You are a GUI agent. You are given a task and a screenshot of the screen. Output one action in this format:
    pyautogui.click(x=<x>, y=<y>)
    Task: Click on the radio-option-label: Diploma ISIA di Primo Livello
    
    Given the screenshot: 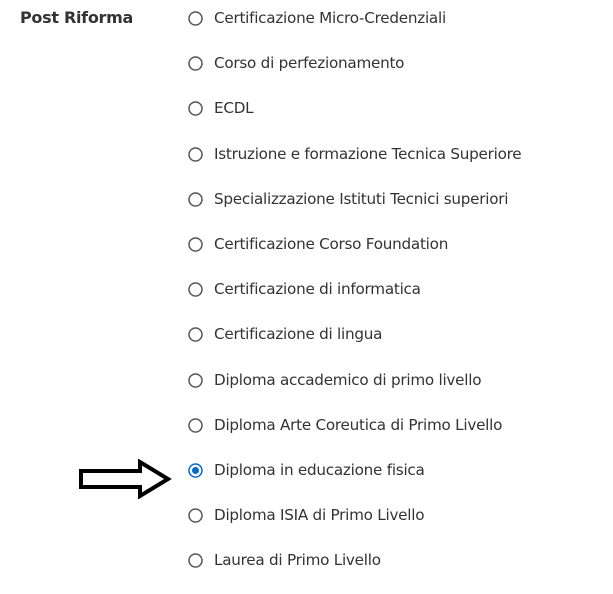 What is the action you would take?
    pyautogui.click(x=319, y=515)
    